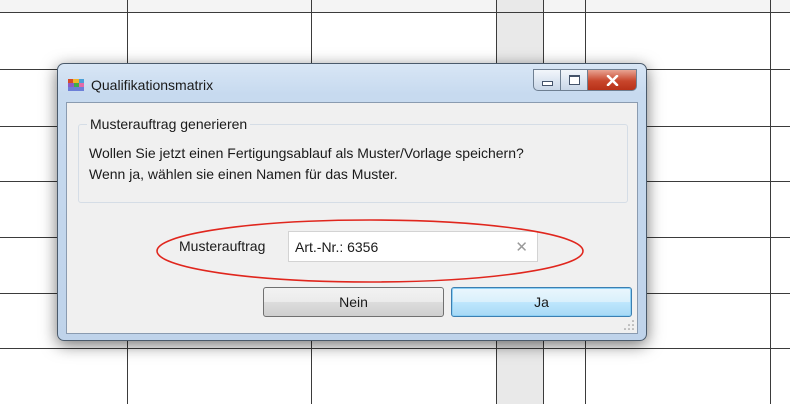  I want to click on maximize-icon, so click(574, 80).